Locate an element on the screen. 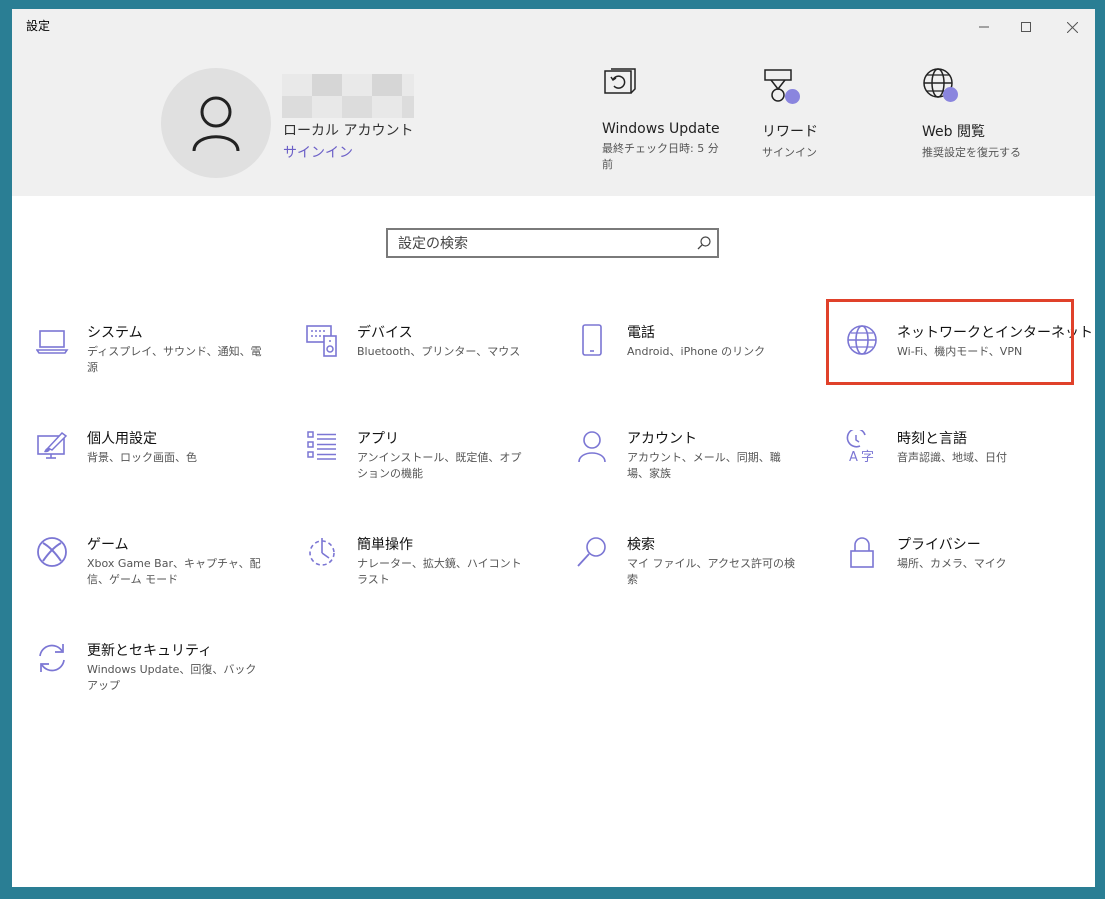 The image size is (1105, 899). tile-title: 個人用設定 is located at coordinates (122, 439).